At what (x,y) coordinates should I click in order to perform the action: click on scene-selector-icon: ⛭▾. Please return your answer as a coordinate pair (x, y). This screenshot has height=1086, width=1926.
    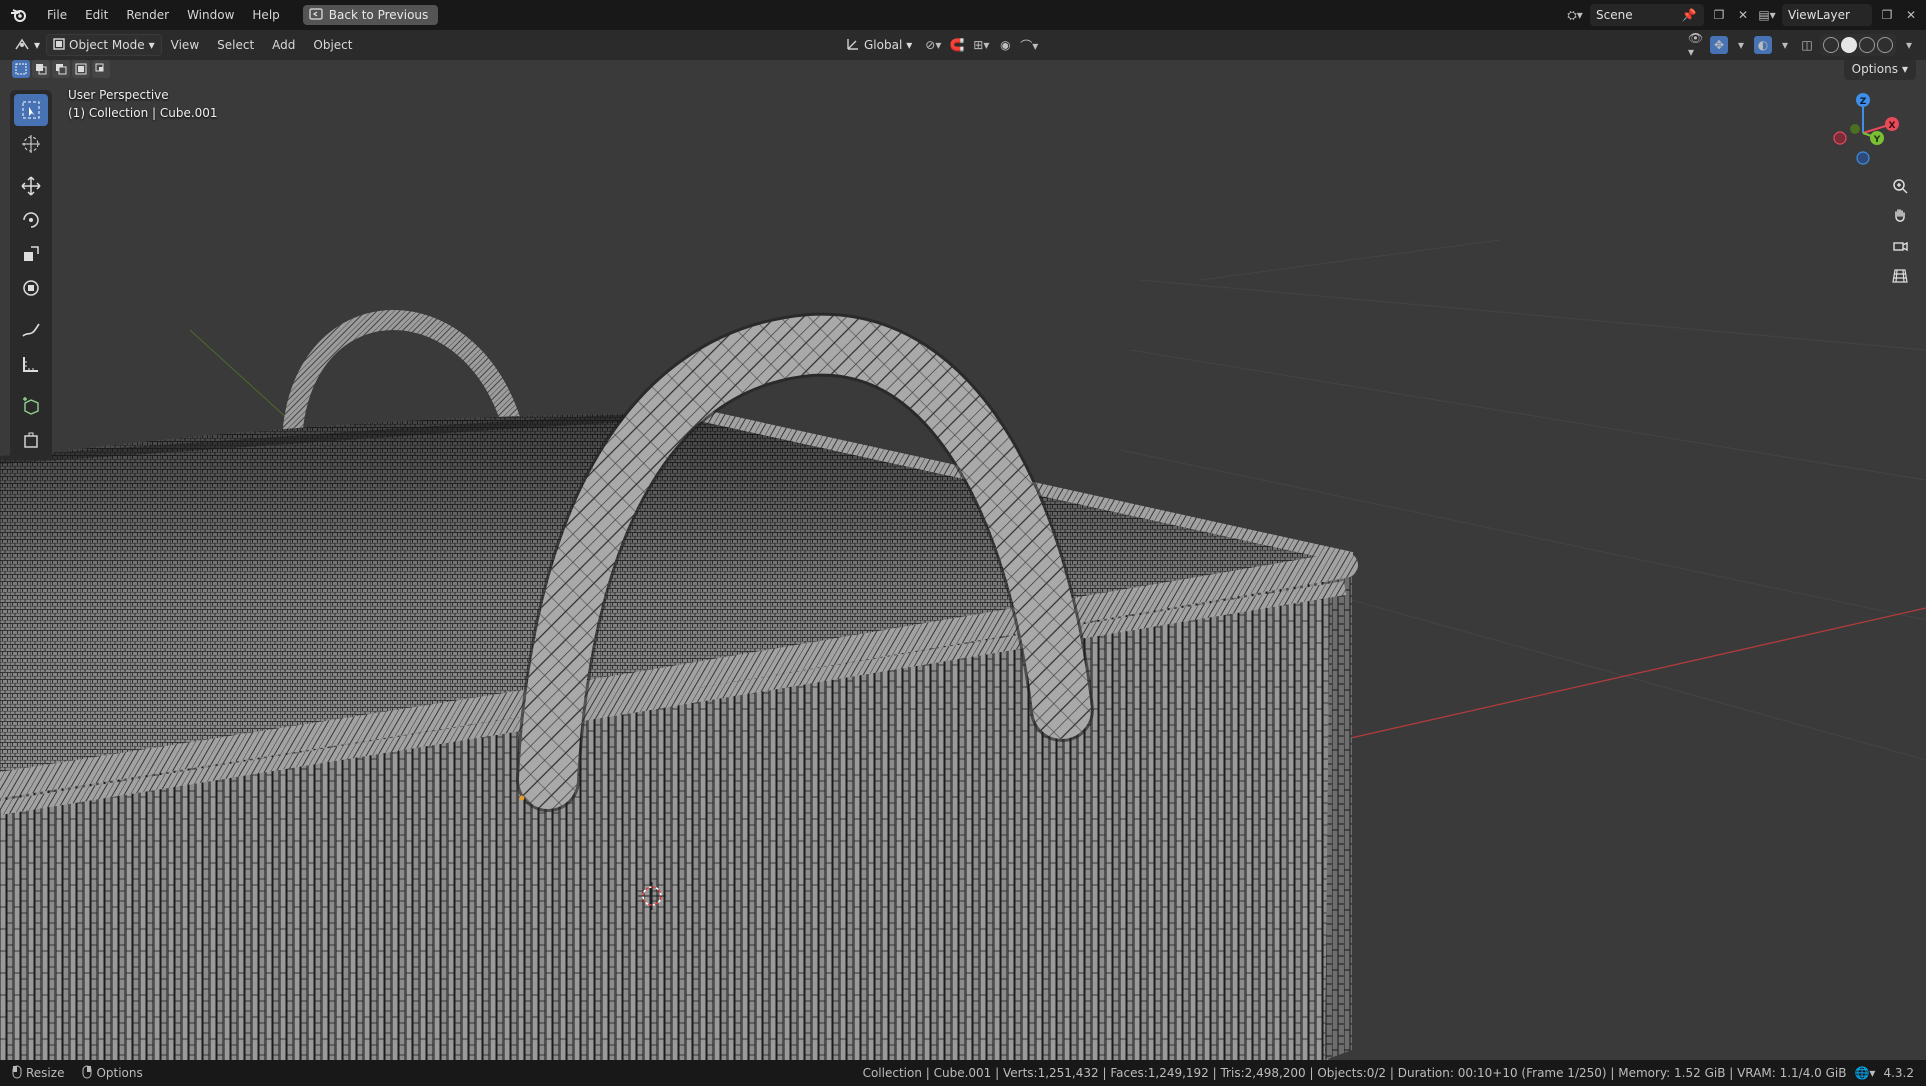
    Looking at the image, I should click on (1575, 15).